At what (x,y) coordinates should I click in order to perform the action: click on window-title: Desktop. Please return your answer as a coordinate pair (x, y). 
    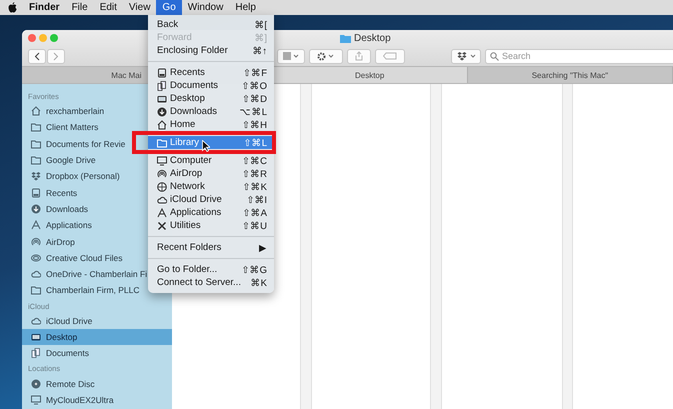
    Looking at the image, I should click on (372, 38).